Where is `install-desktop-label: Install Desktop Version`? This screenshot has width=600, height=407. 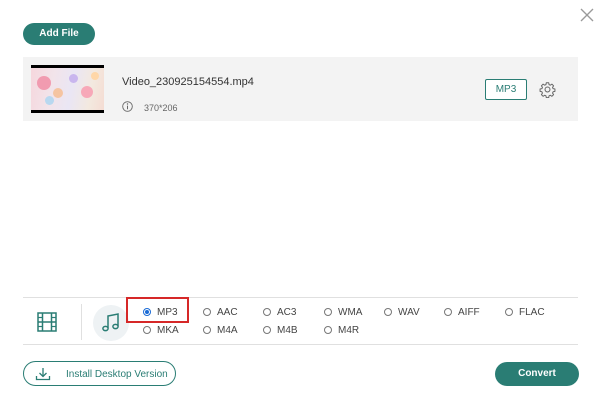 install-desktop-label: Install Desktop Version is located at coordinates (117, 374).